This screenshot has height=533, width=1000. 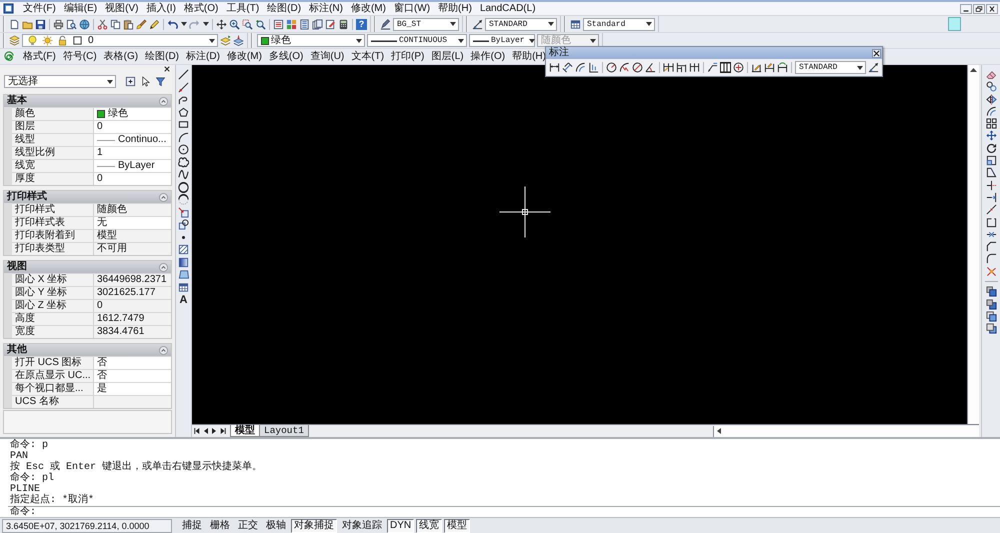 What do you see at coordinates (14, 24) in the screenshot?
I see `page-icon` at bounding box center [14, 24].